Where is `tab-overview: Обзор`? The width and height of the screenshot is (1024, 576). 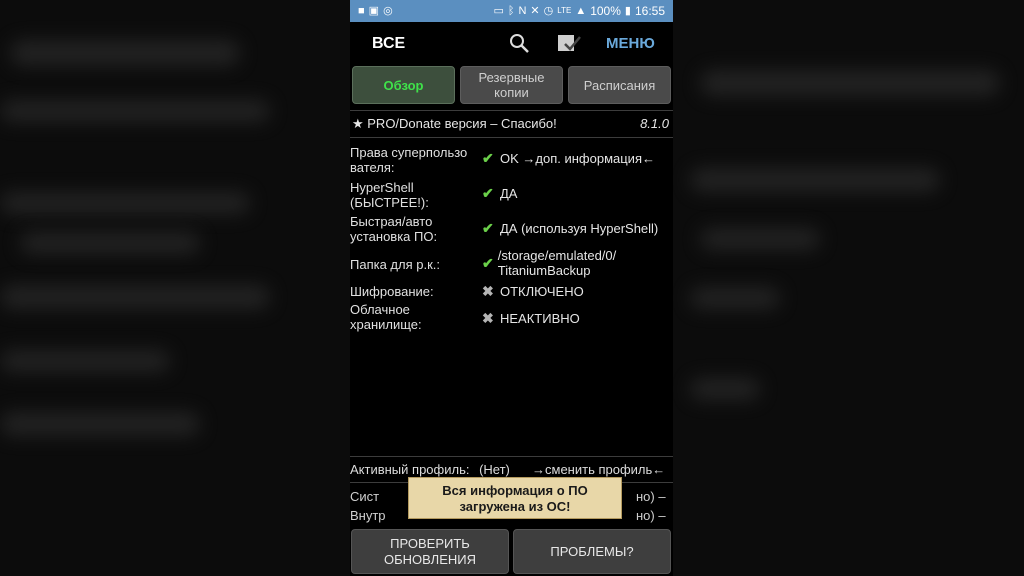 tab-overview: Обзор is located at coordinates (403, 85).